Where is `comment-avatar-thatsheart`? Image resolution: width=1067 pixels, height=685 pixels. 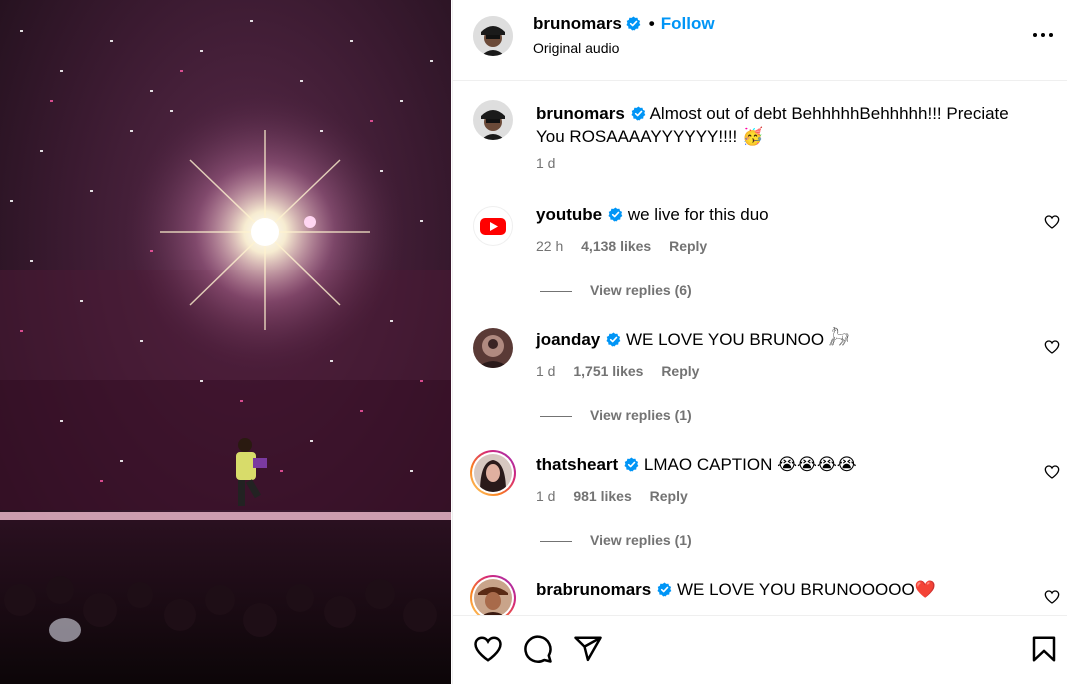 comment-avatar-thatsheart is located at coordinates (493, 473).